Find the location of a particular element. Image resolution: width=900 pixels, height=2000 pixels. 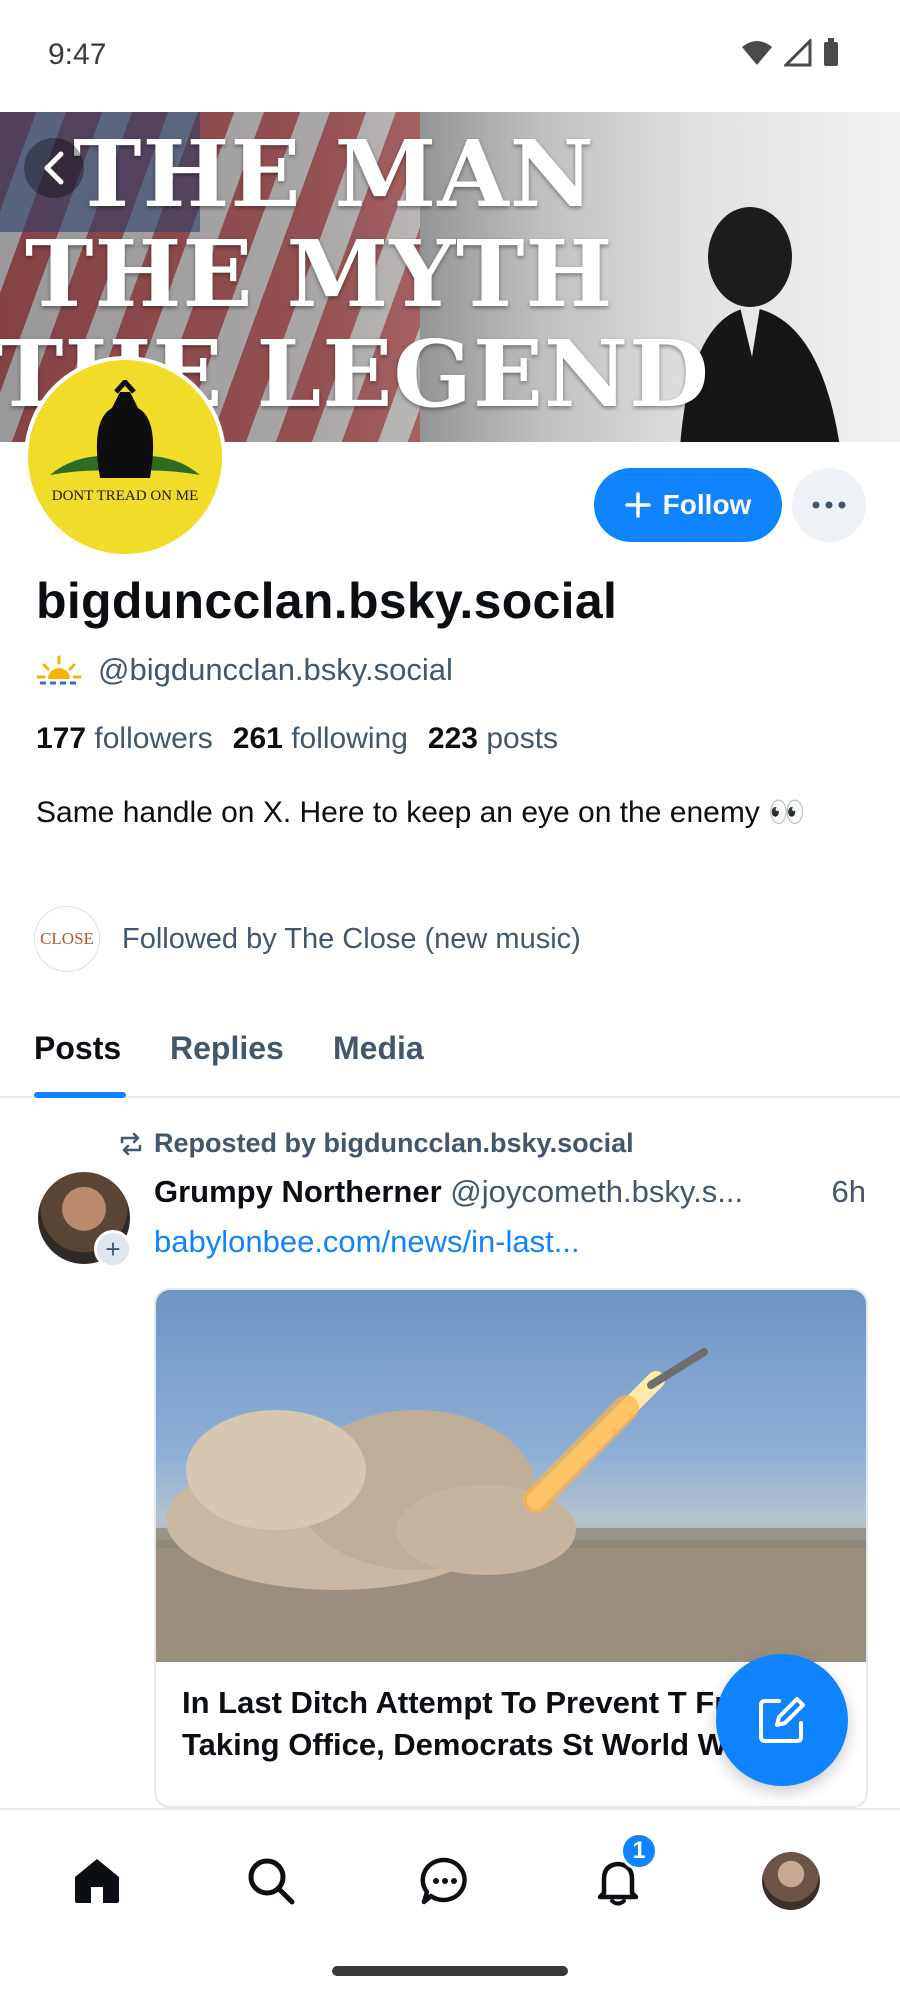

banner-line-1: THE MAN is located at coordinates (334, 174).